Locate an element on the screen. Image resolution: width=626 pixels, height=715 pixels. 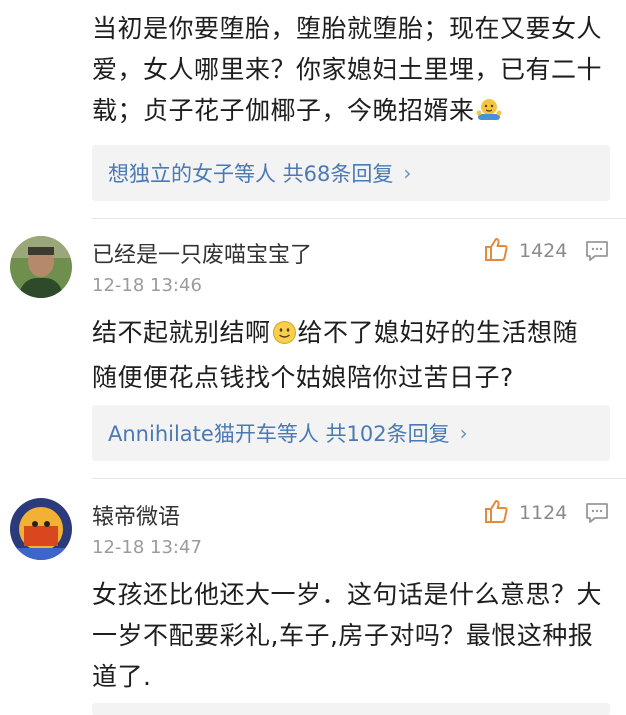
comment-text: 结不起就别结啊 给不了媳妇好的生活想随 随便便花点钱找个姑娘陪你过苦日子? is located at coordinates (352, 355).